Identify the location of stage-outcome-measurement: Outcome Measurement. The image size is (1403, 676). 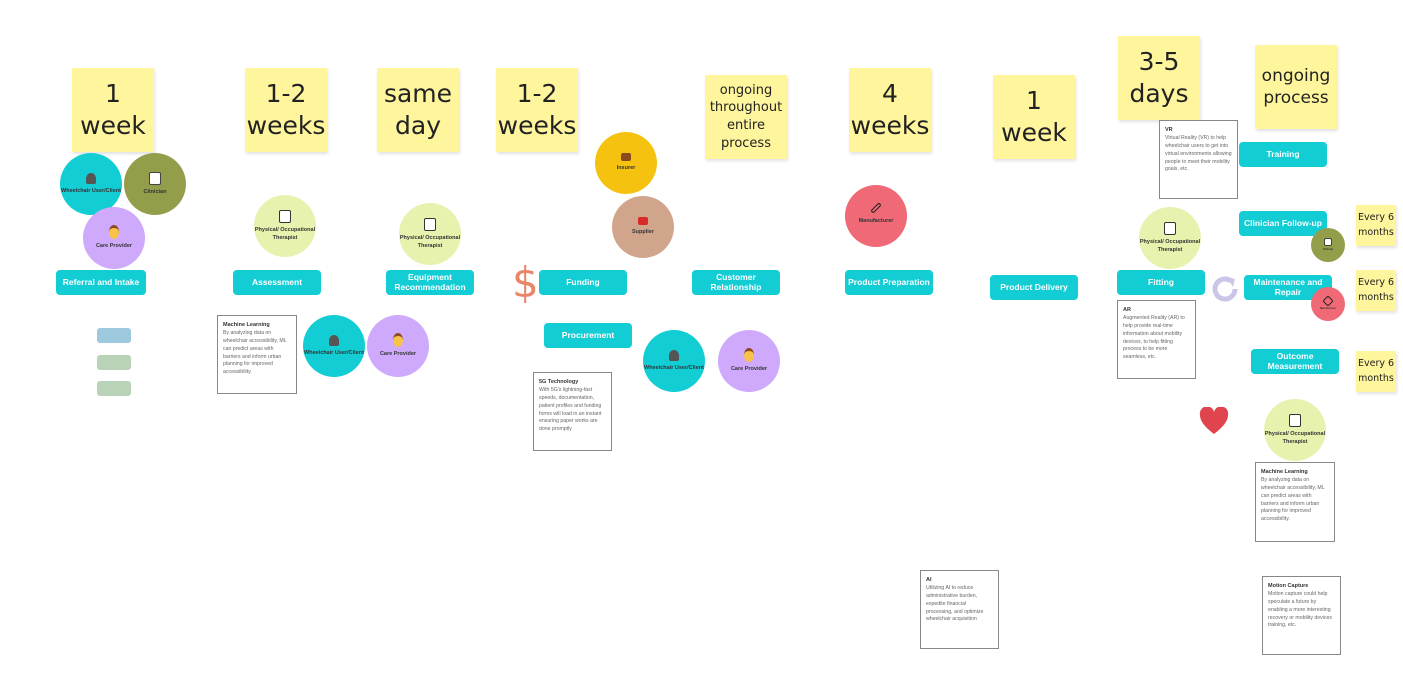
(1295, 361).